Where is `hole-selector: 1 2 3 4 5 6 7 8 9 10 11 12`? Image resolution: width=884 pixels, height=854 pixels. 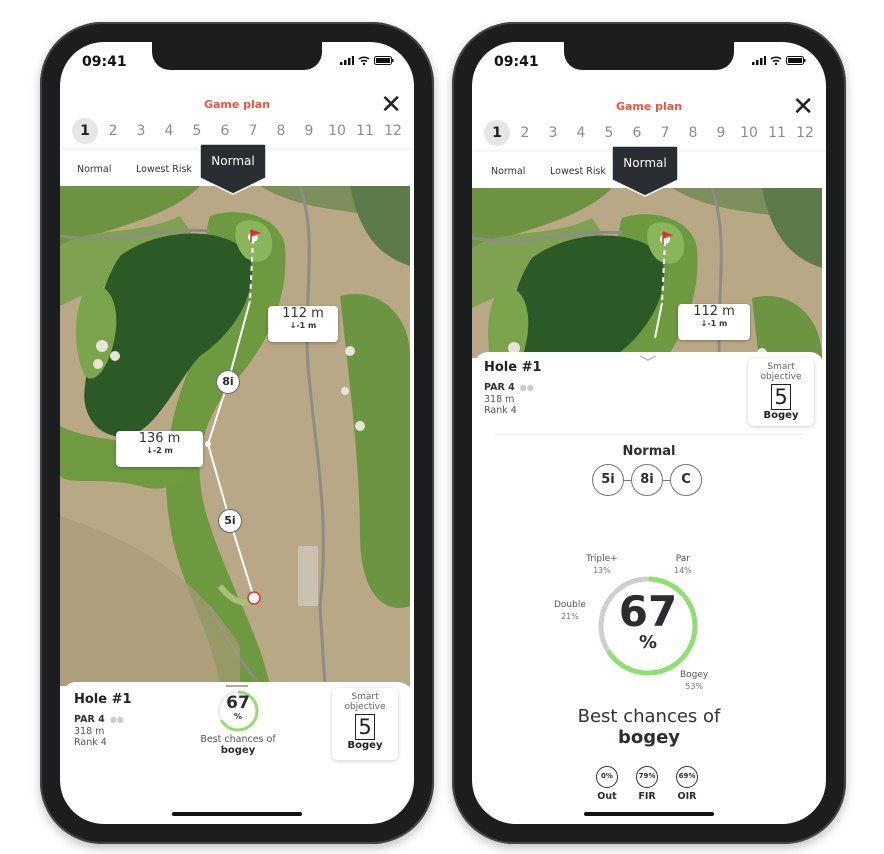 hole-selector: 1 2 3 4 5 6 7 8 9 10 11 12 is located at coordinates (651, 133).